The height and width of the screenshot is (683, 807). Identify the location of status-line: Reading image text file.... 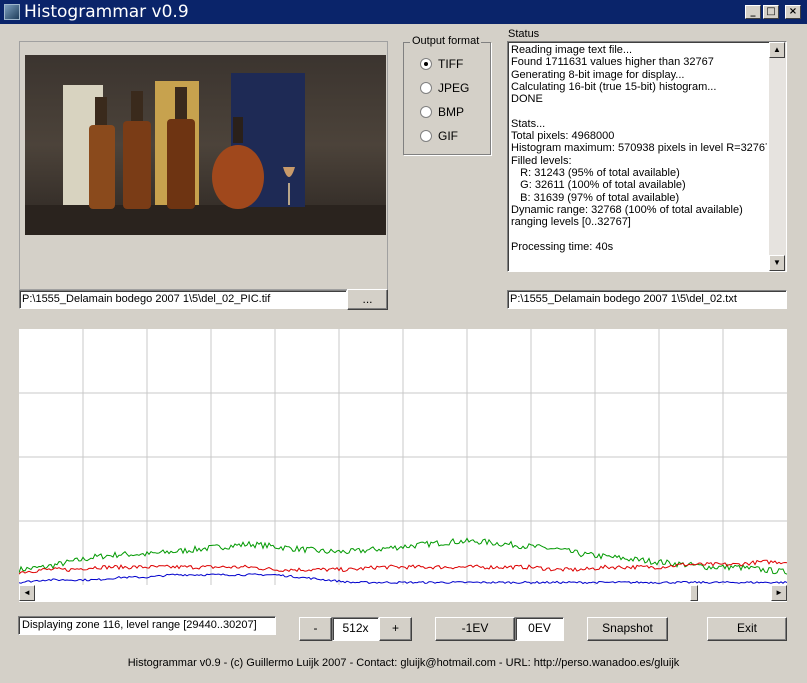
(572, 50).